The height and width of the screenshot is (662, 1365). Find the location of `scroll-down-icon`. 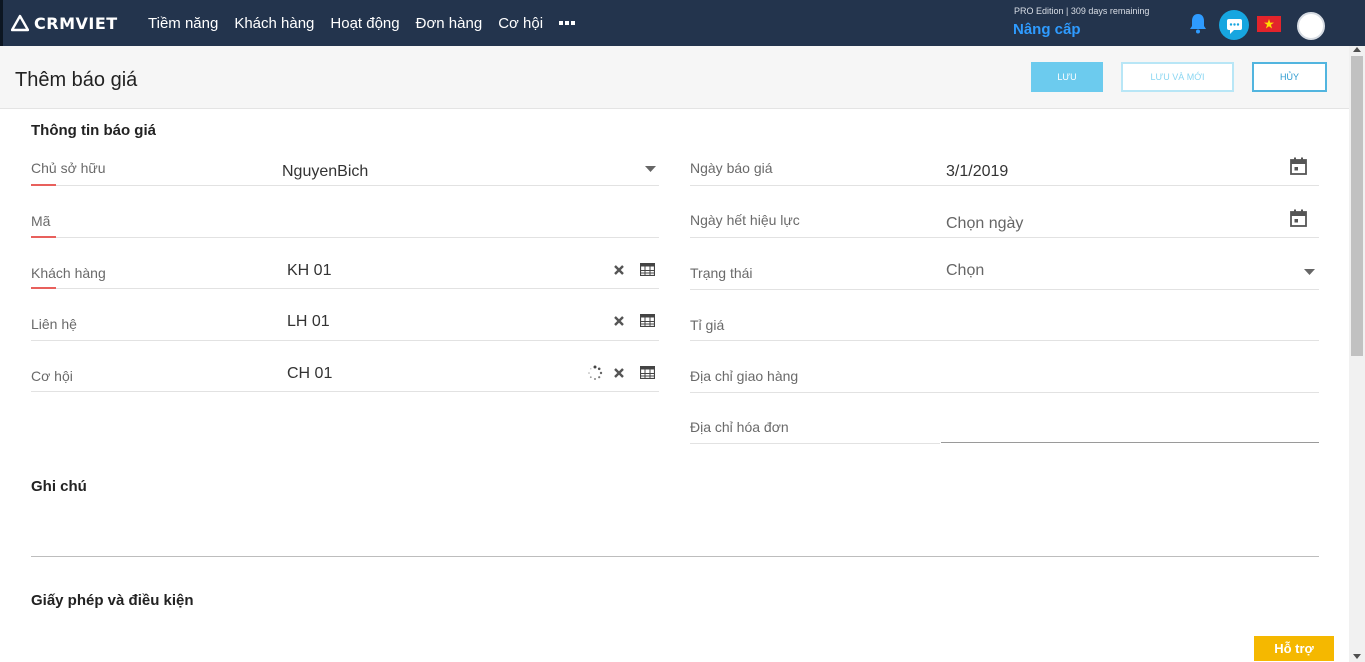

scroll-down-icon is located at coordinates (1357, 656).